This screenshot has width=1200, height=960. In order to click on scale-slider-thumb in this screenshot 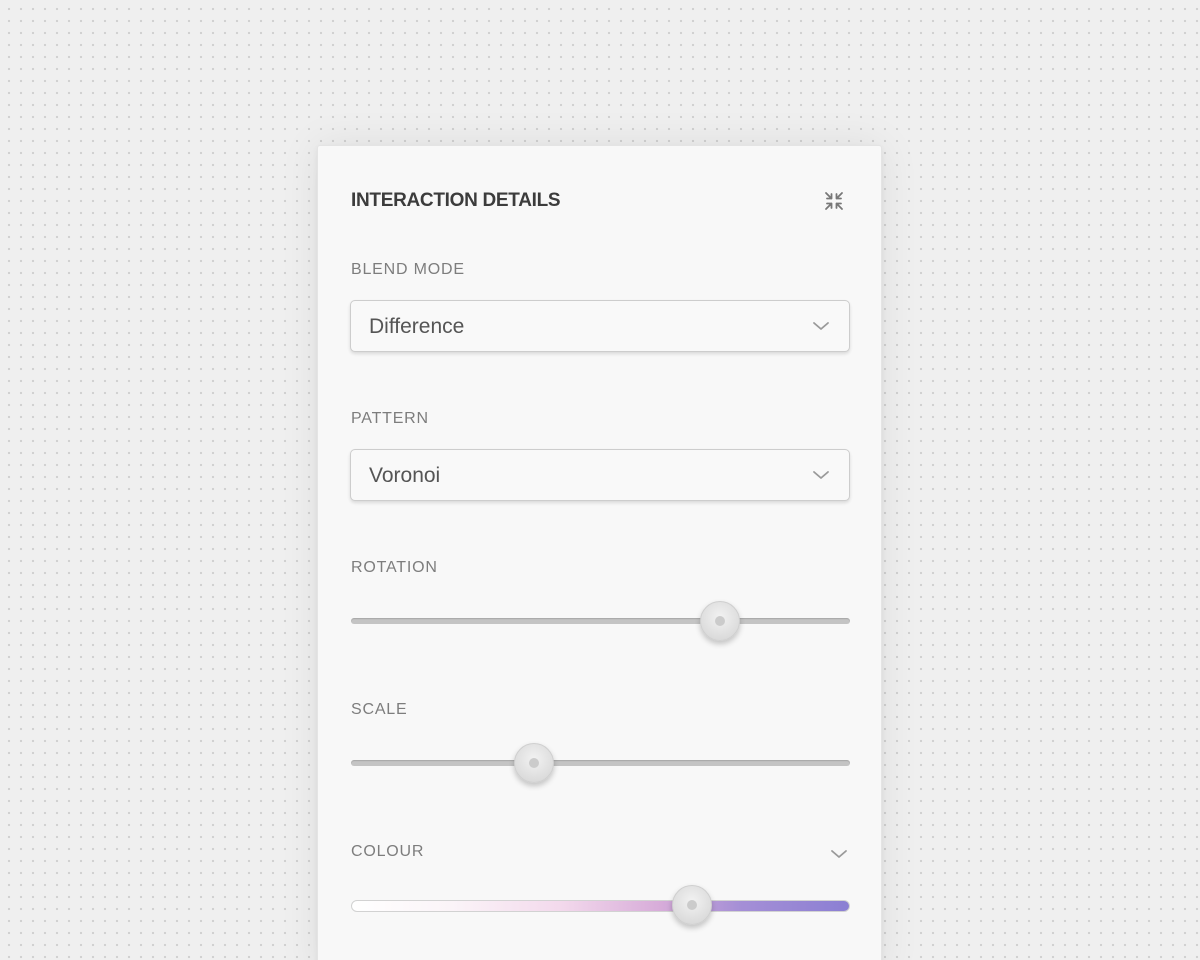, I will do `click(533, 763)`.